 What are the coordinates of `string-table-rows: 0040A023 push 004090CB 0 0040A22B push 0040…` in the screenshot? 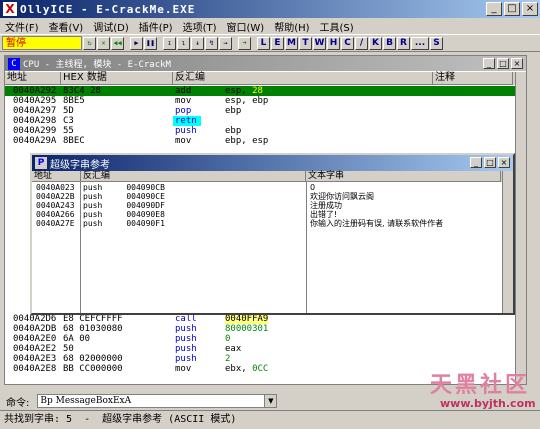 It's located at (267, 205).